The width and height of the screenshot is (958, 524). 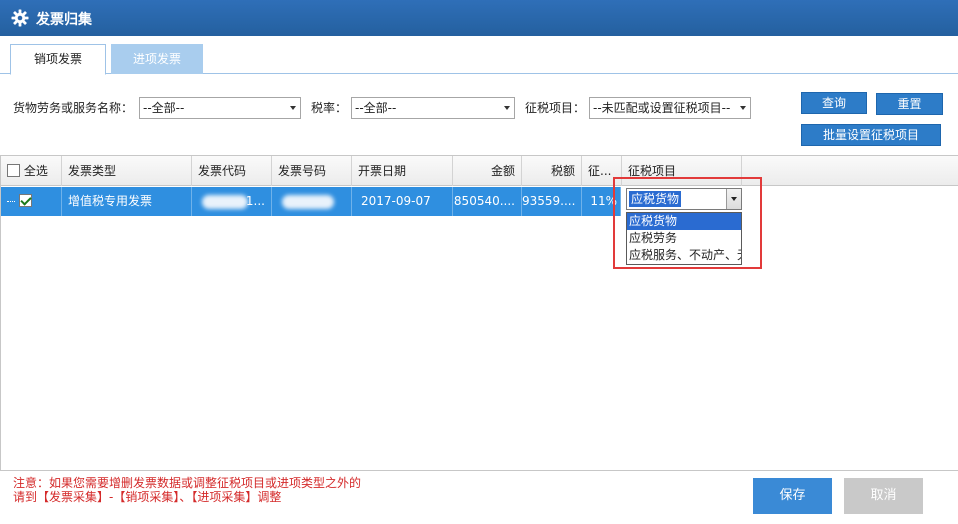 What do you see at coordinates (479, 18) in the screenshot?
I see `title-bar: 发票归集` at bounding box center [479, 18].